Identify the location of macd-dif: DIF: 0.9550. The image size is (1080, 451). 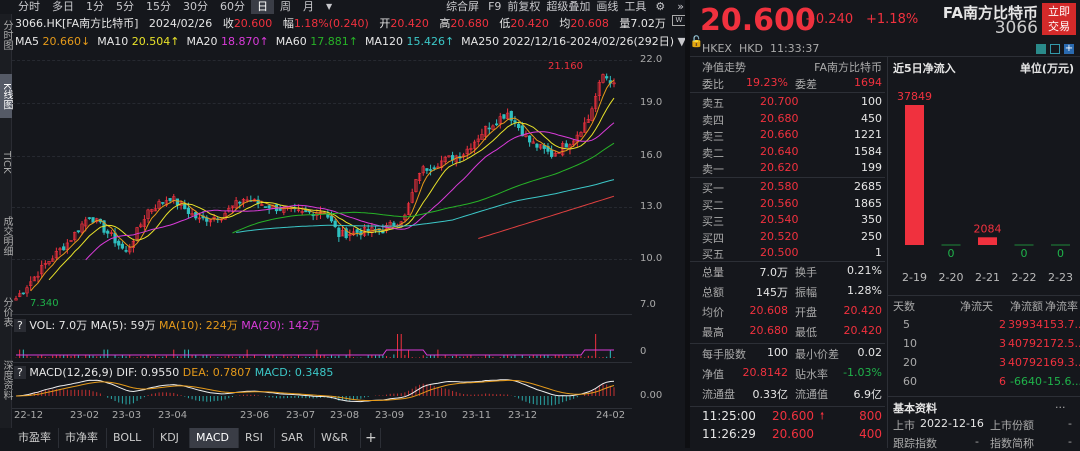
(148, 372).